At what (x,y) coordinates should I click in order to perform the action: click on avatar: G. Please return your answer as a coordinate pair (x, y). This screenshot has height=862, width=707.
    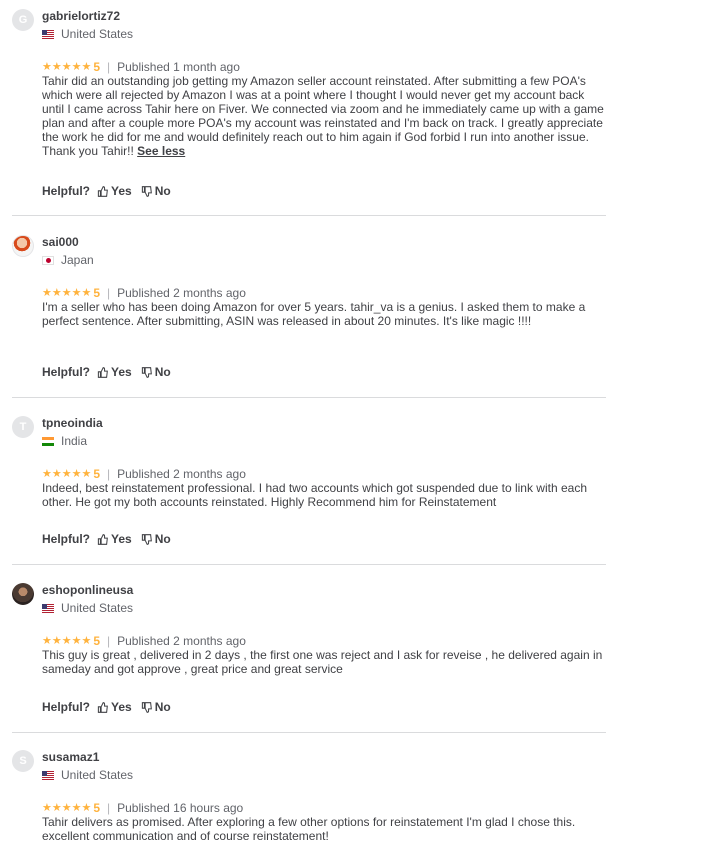
    Looking at the image, I should click on (23, 20).